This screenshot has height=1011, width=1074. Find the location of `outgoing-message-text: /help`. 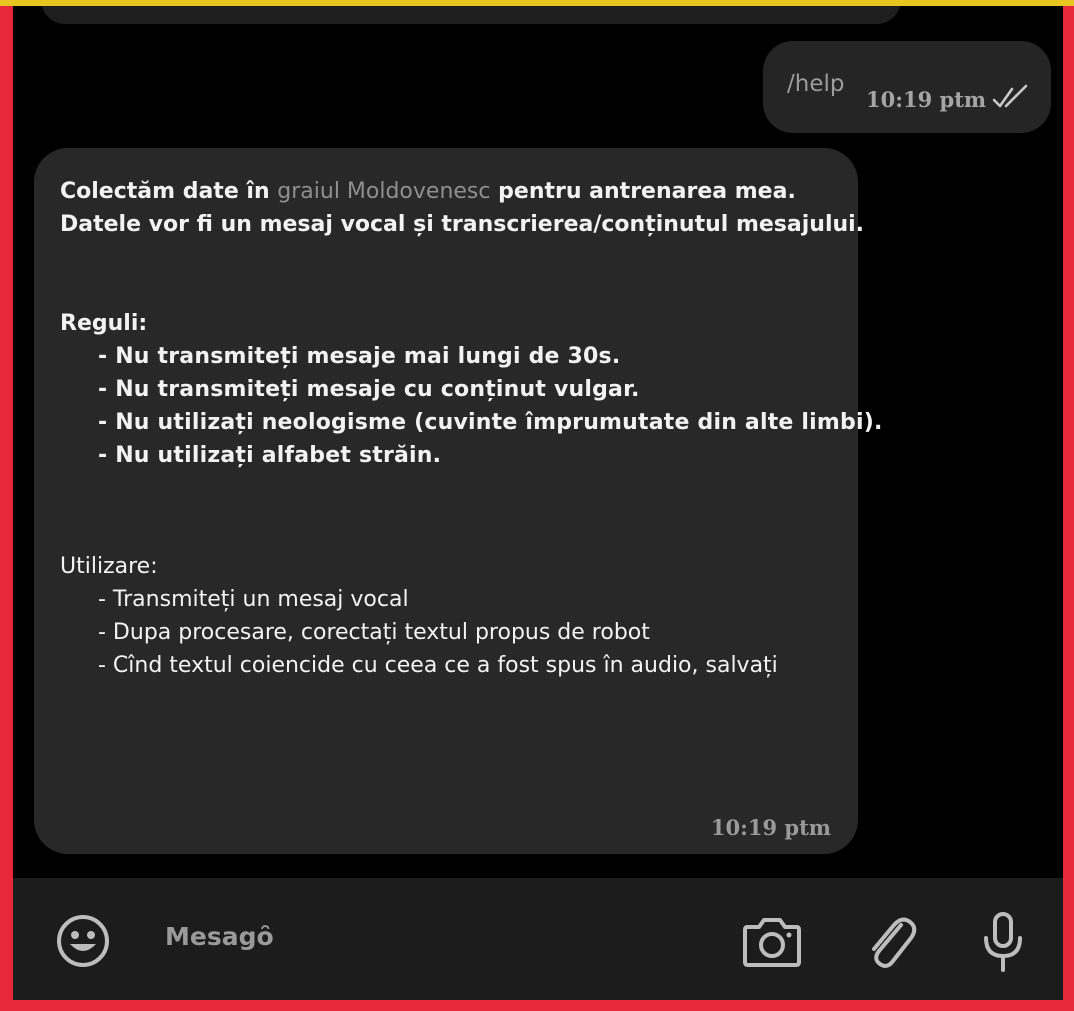

outgoing-message-text: /help is located at coordinates (816, 84).